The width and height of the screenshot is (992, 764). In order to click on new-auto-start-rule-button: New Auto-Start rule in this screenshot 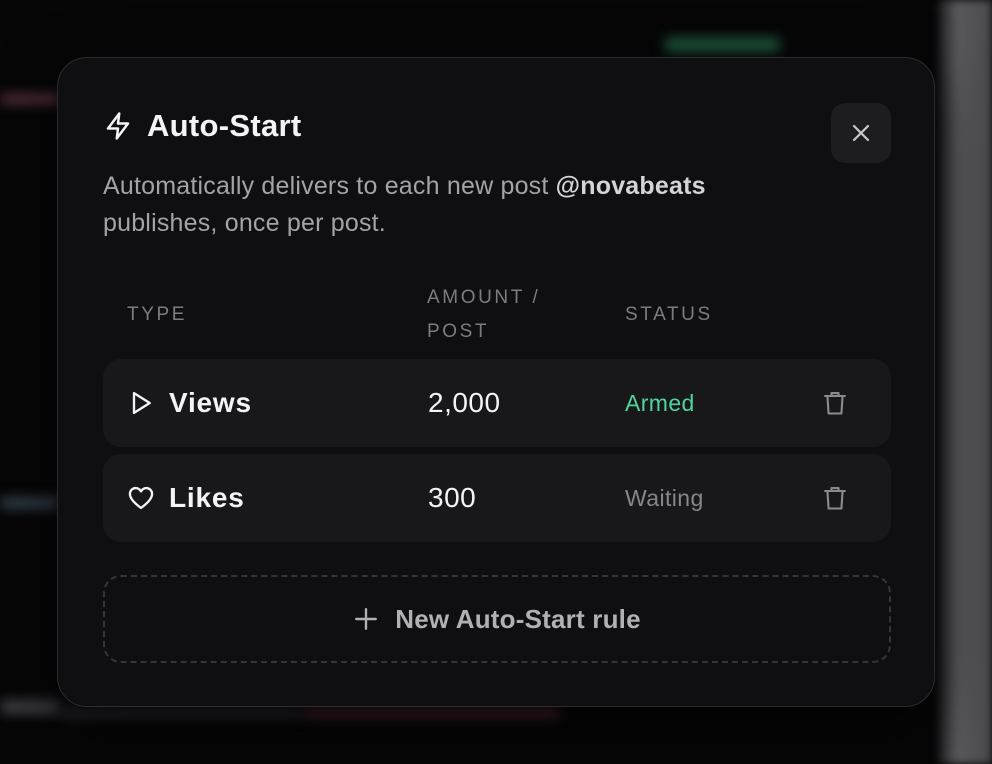, I will do `click(497, 619)`.